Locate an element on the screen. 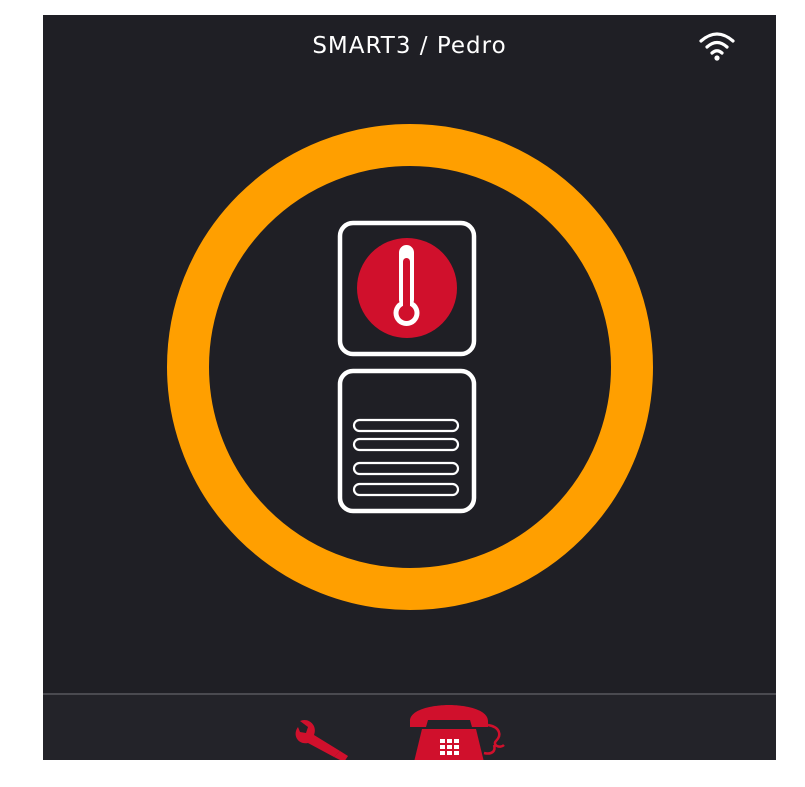  radiator-panel-icon is located at coordinates (407, 441).